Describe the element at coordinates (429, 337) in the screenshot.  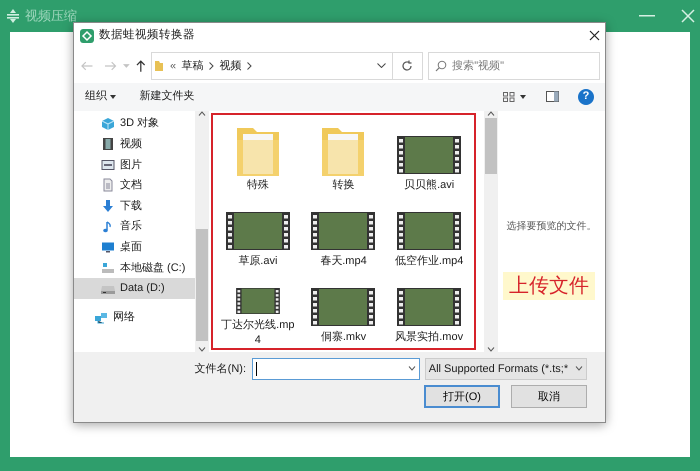
I see `file-name: 风景实拍.mov` at that location.